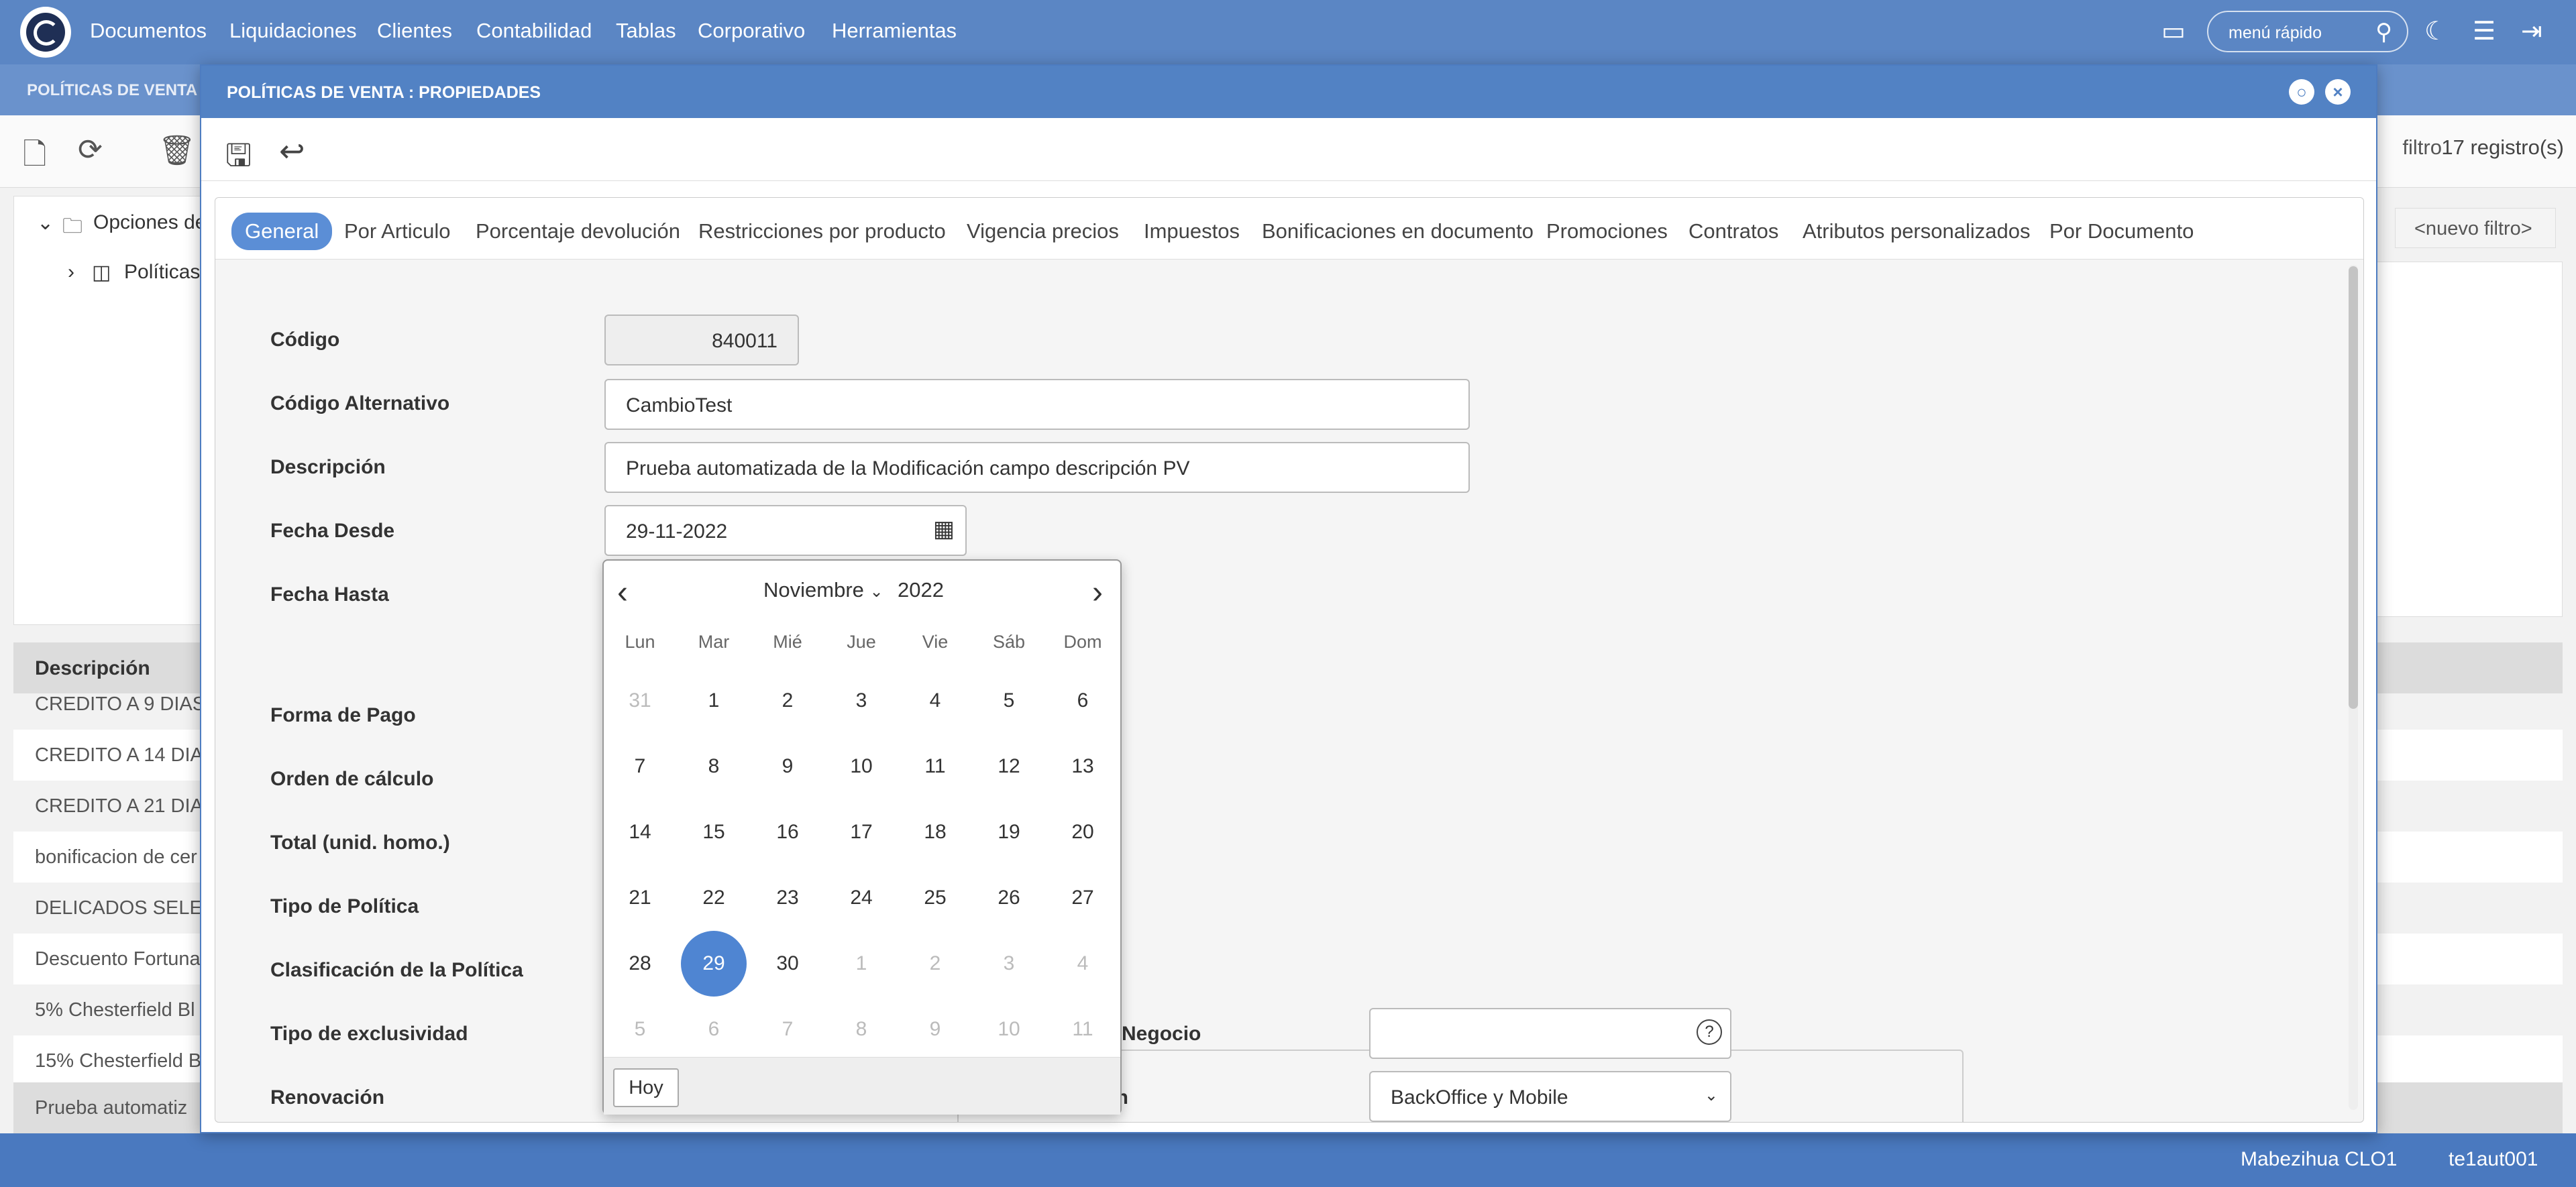  Describe the element at coordinates (935, 964) in the screenshot. I see `calendar-day-outside: 2` at that location.